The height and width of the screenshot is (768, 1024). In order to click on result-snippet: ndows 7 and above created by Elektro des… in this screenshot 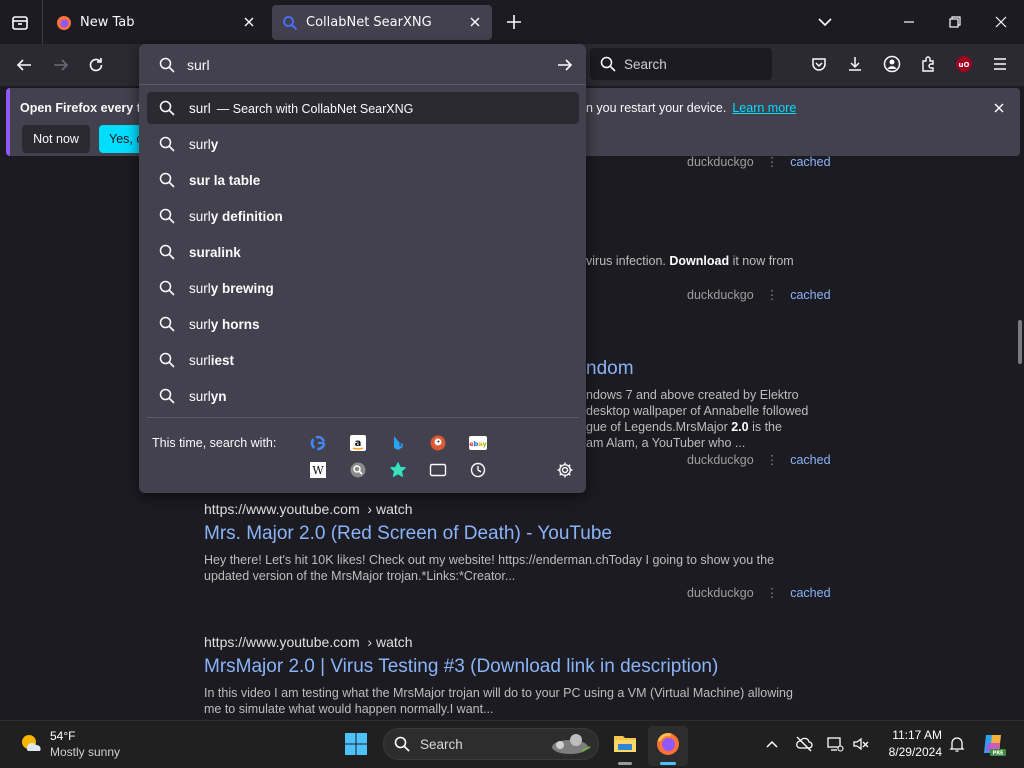, I will do `click(697, 419)`.